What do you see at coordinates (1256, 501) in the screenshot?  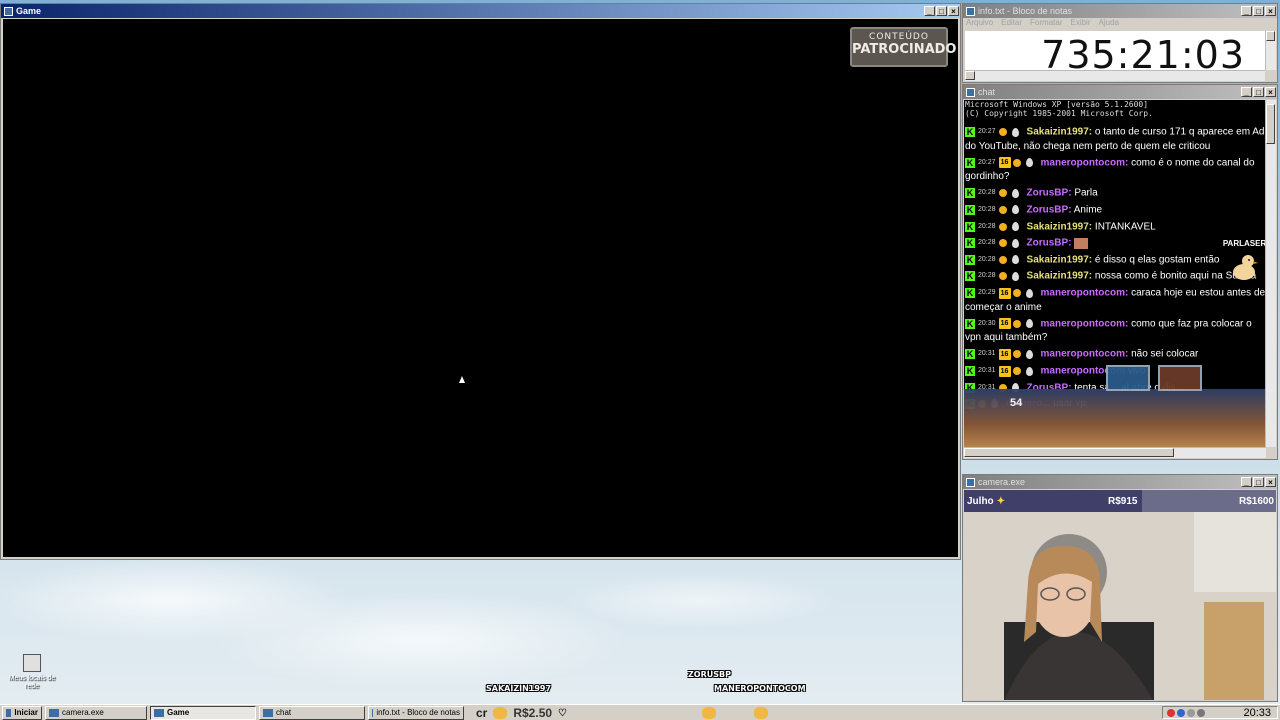 I see `goal-target: R$1600` at bounding box center [1256, 501].